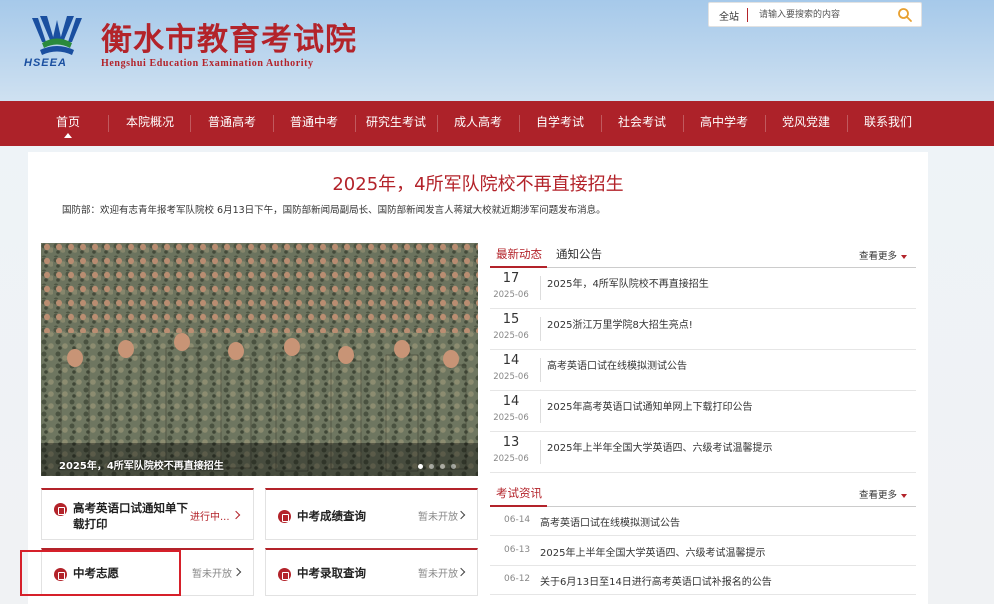 This screenshot has width=994, height=604. What do you see at coordinates (703, 494) in the screenshot?
I see `exam-info-tabbar: 考试资讯 查看更多` at bounding box center [703, 494].